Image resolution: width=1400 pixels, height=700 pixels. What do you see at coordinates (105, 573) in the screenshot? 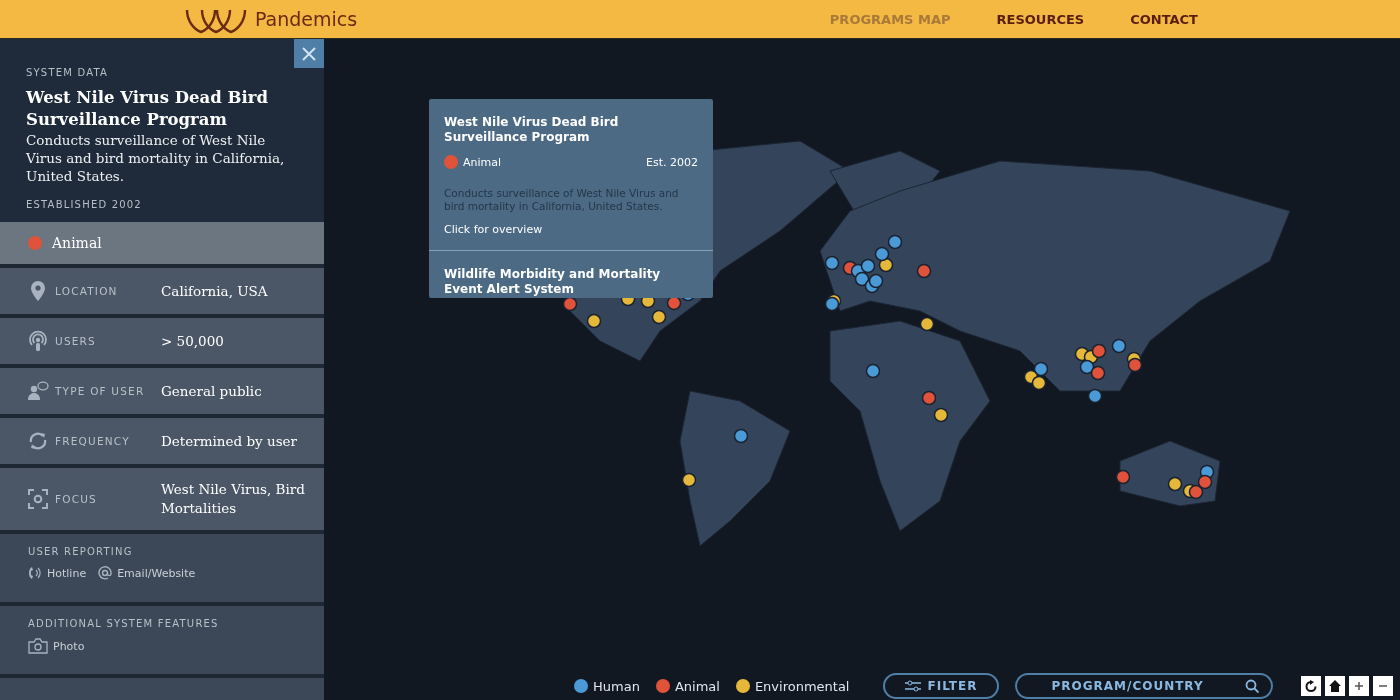
I see `at-sign-icon` at bounding box center [105, 573].